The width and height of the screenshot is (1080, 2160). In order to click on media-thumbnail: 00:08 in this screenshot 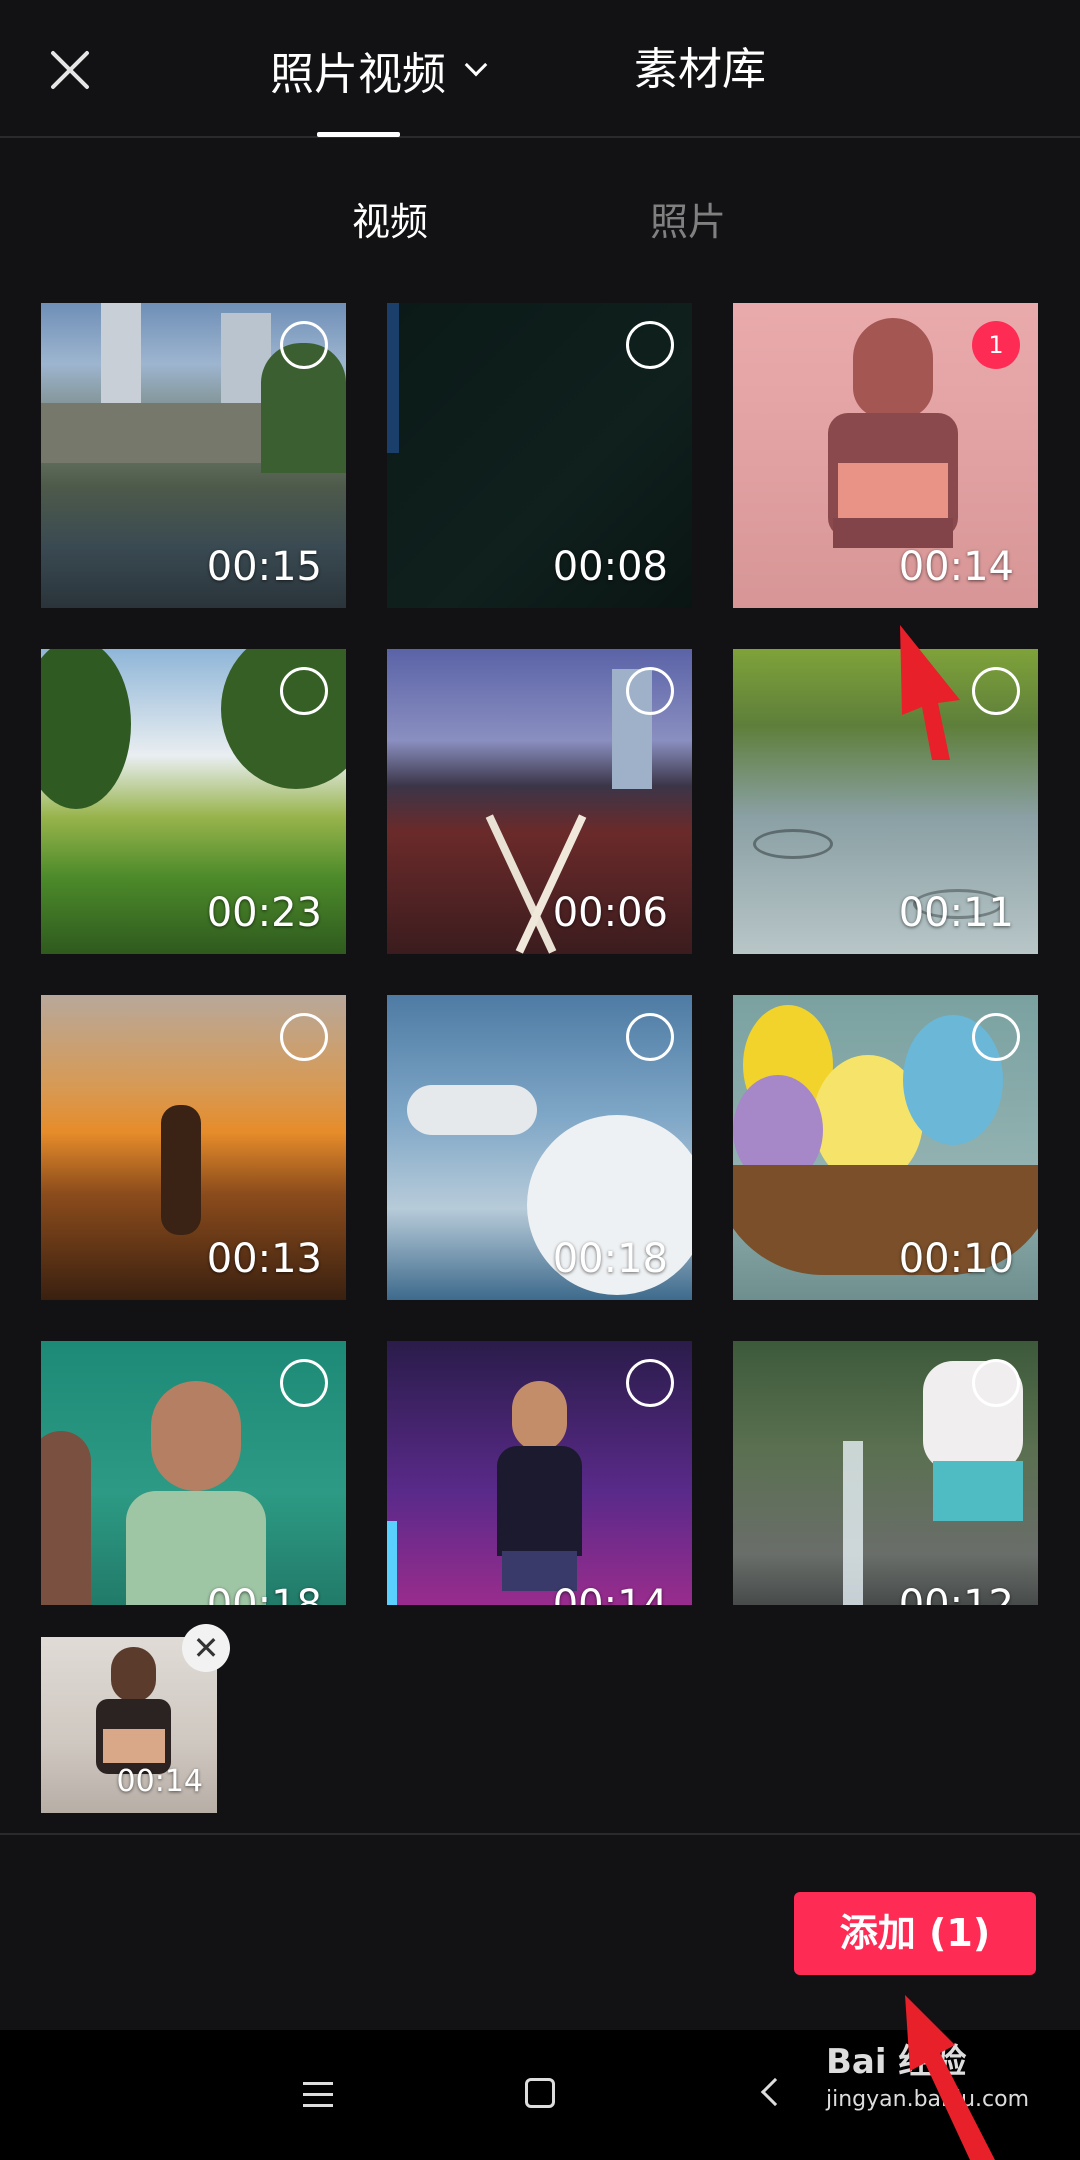, I will do `click(539, 455)`.